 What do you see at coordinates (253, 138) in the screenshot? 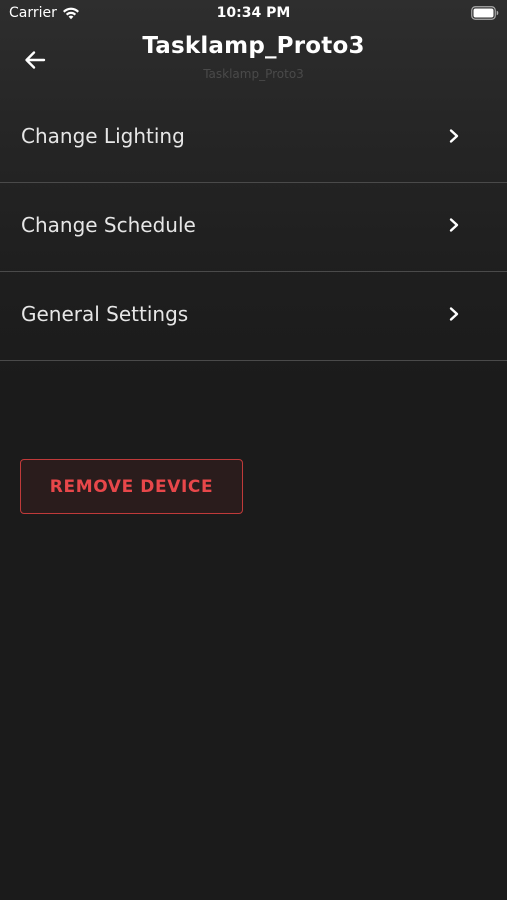
I see `menu-item-change-lighting: Change Lighting` at bounding box center [253, 138].